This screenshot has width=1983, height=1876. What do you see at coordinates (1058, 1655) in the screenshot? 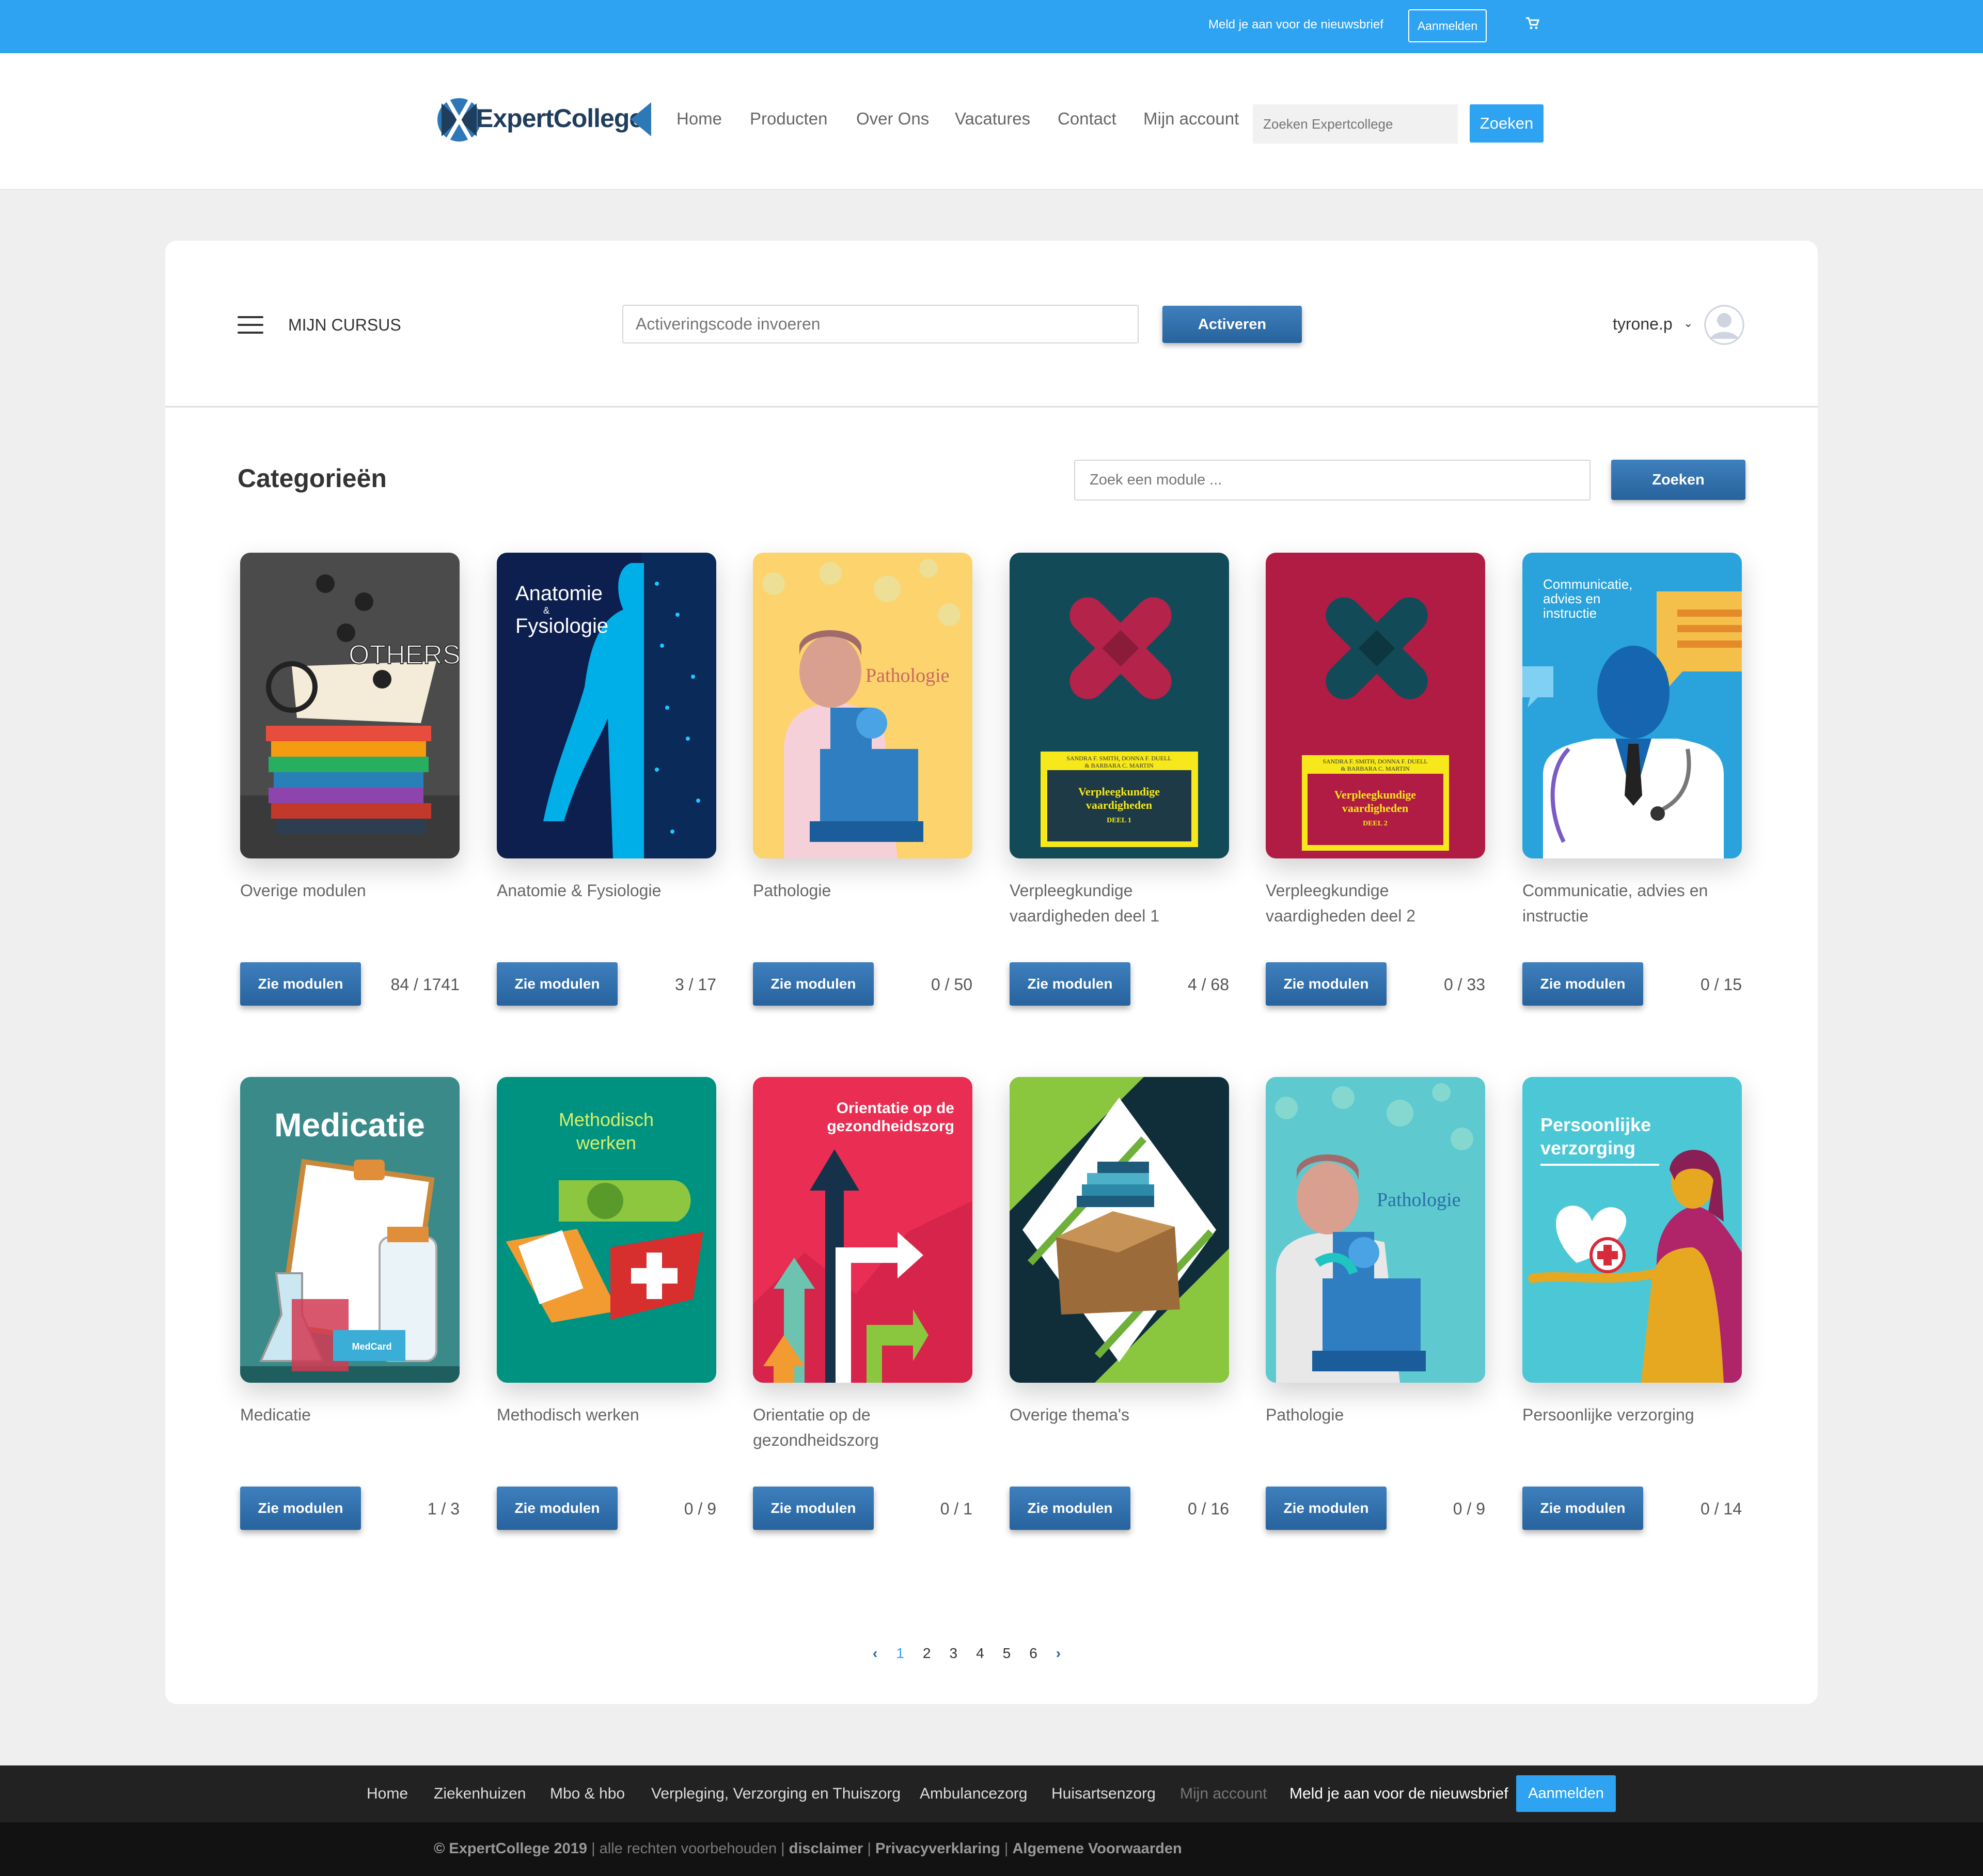
I see `next-page-button: ›` at bounding box center [1058, 1655].